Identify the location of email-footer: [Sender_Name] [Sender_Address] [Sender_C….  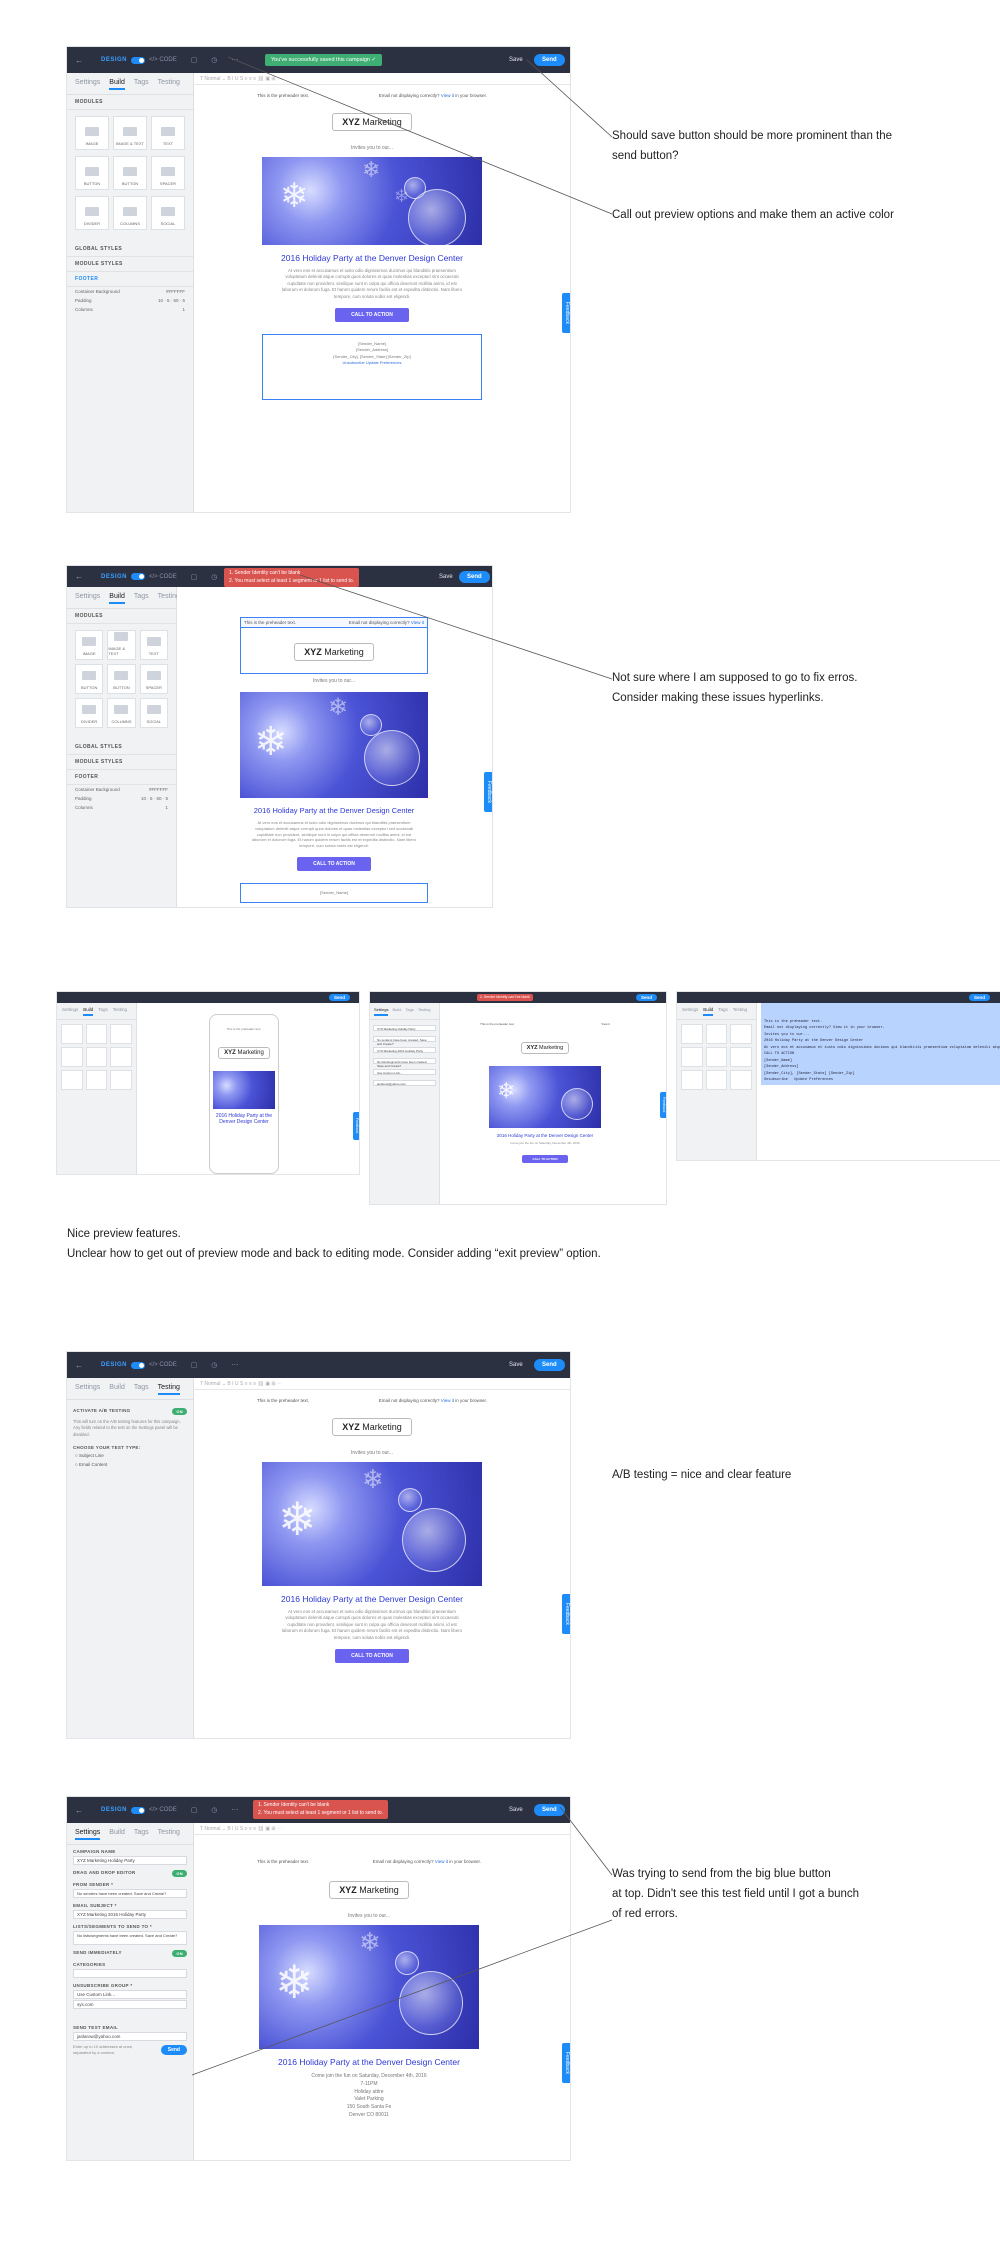
(372, 366).